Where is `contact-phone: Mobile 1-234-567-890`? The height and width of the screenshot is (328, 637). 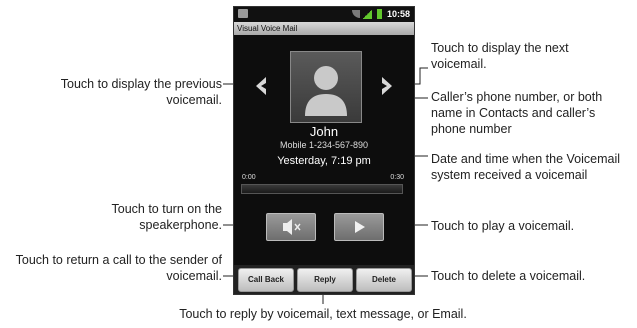
contact-phone: Mobile 1-234-567-890 is located at coordinates (324, 145).